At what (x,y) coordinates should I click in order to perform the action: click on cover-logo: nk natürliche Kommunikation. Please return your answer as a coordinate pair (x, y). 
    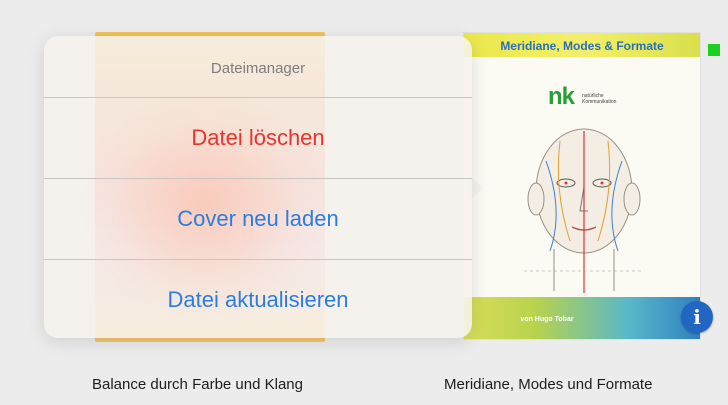
    Looking at the image, I should click on (582, 96).